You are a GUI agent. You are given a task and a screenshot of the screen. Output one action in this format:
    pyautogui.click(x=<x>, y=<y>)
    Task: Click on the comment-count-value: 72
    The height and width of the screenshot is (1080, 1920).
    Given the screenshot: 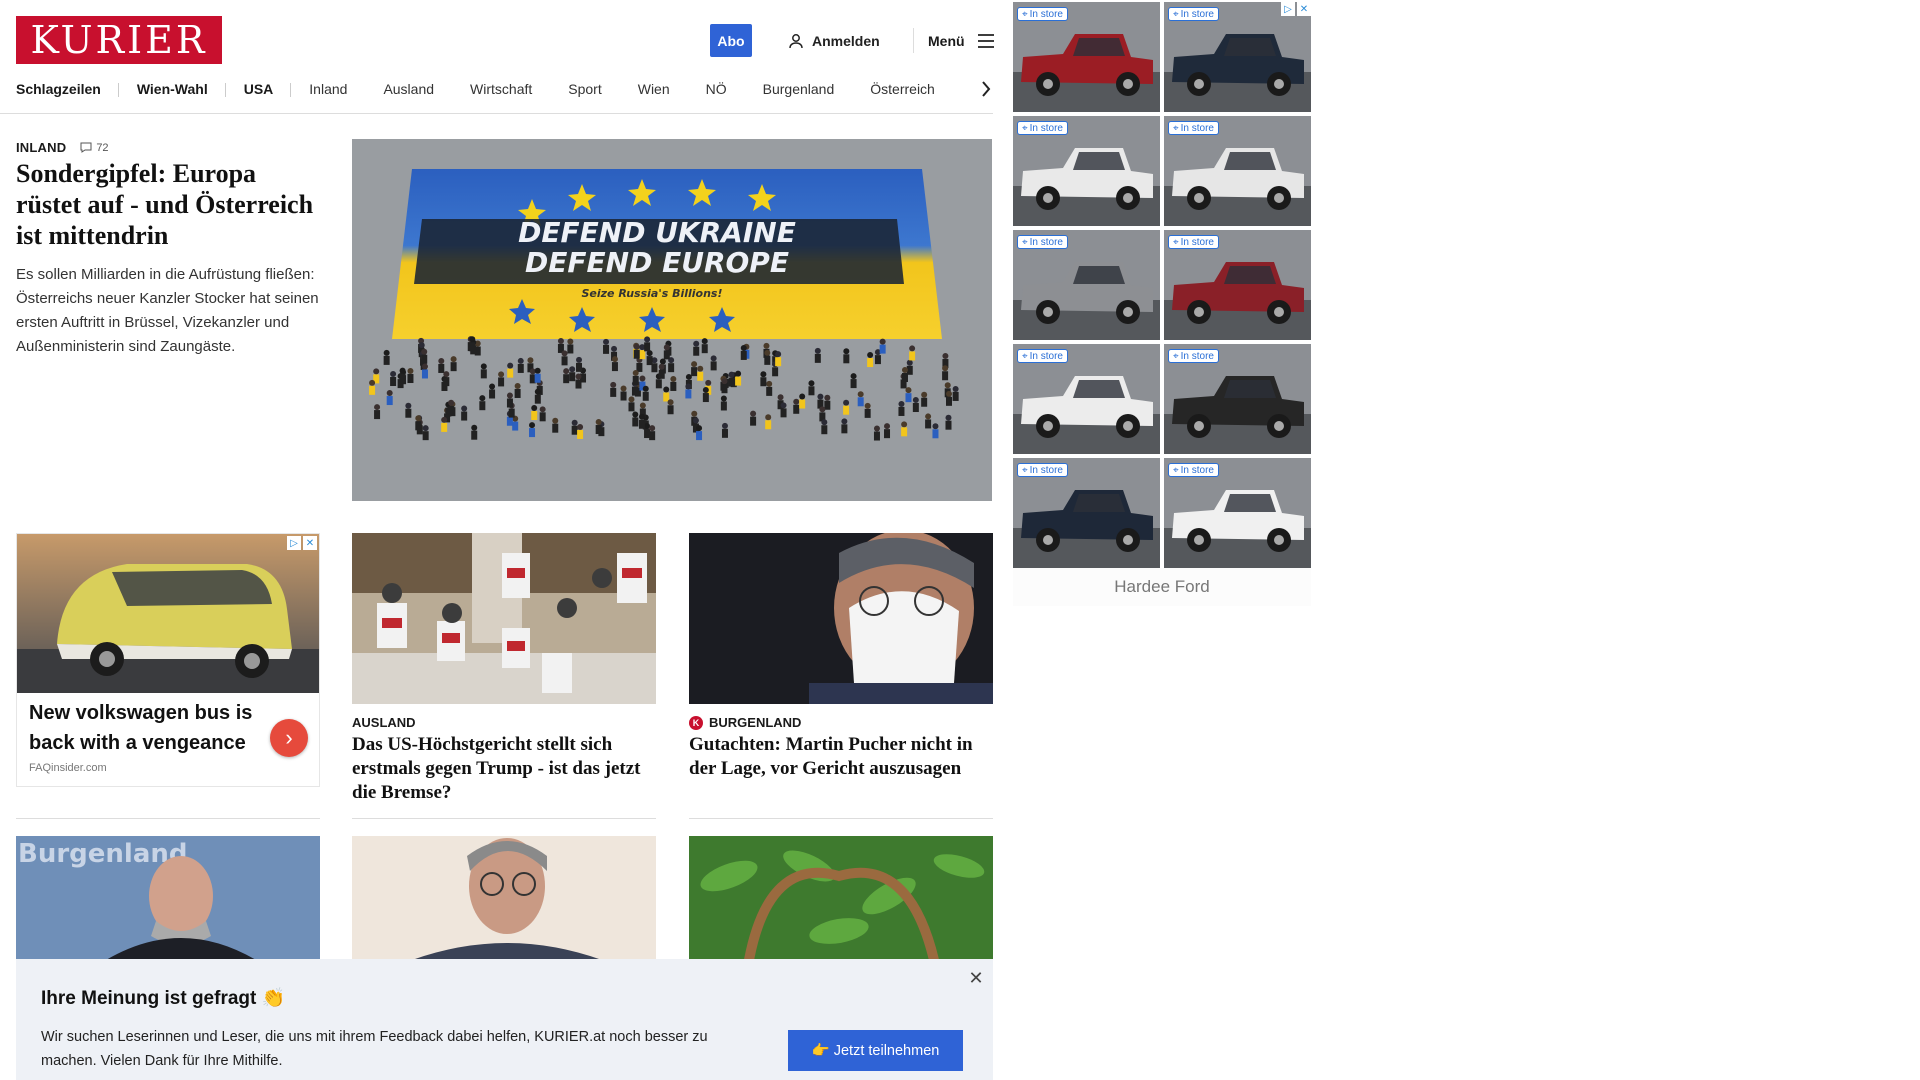 What is the action you would take?
    pyautogui.click(x=102, y=147)
    